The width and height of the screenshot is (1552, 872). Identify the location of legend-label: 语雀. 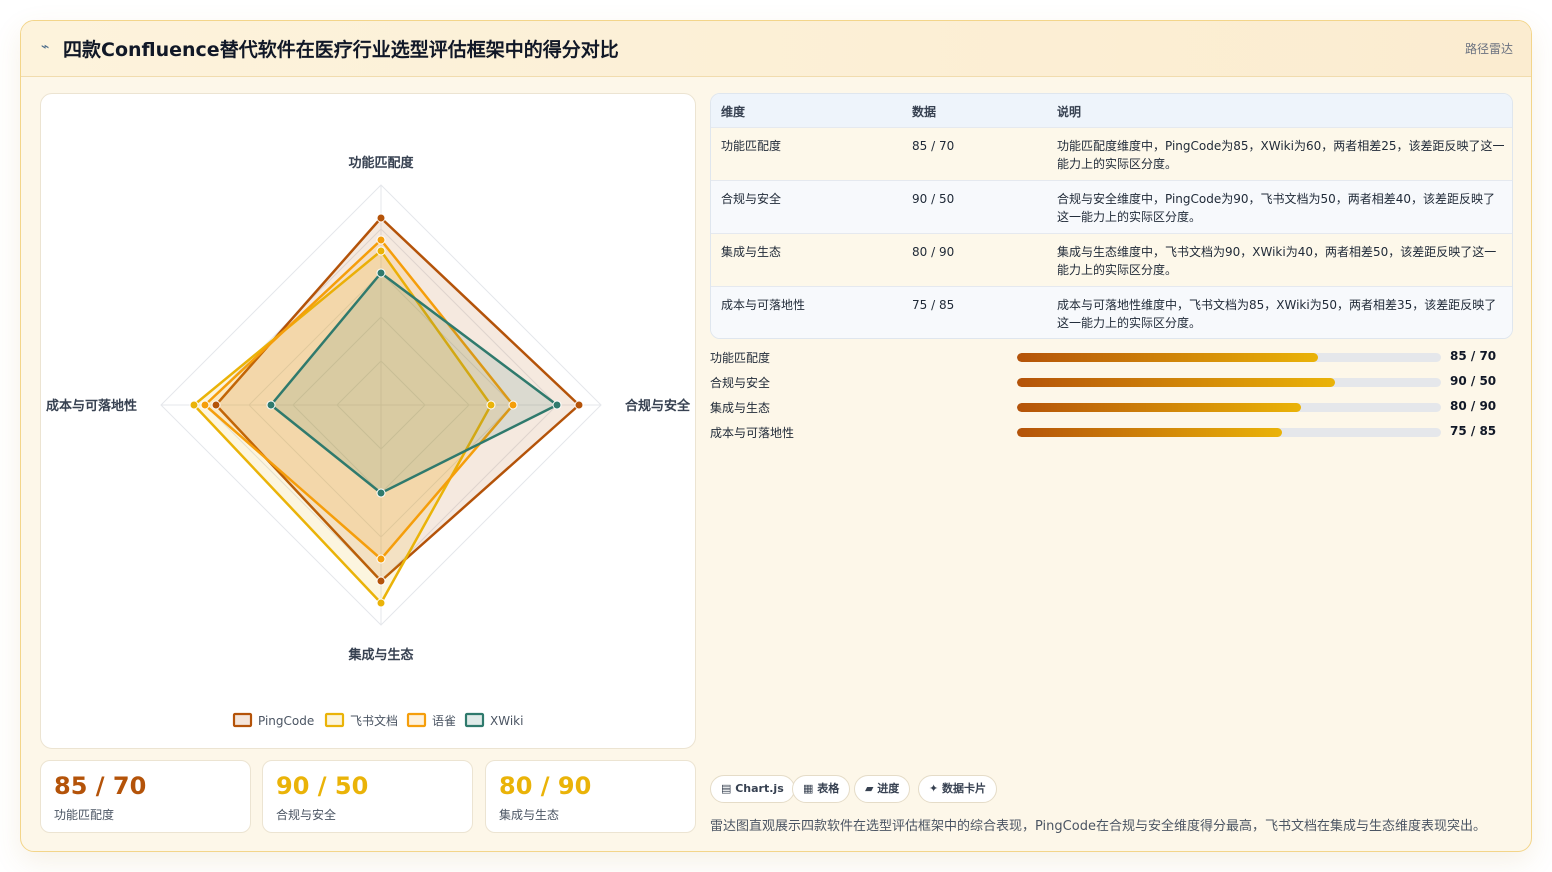
(444, 721).